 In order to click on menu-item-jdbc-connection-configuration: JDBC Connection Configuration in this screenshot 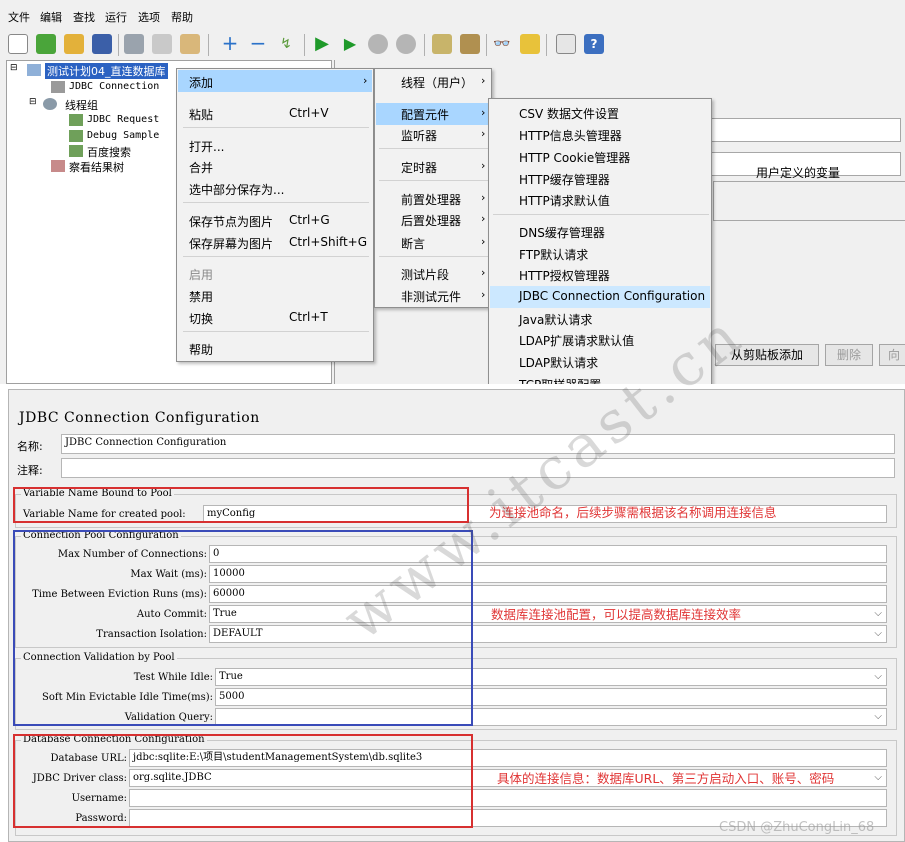, I will do `click(612, 296)`.